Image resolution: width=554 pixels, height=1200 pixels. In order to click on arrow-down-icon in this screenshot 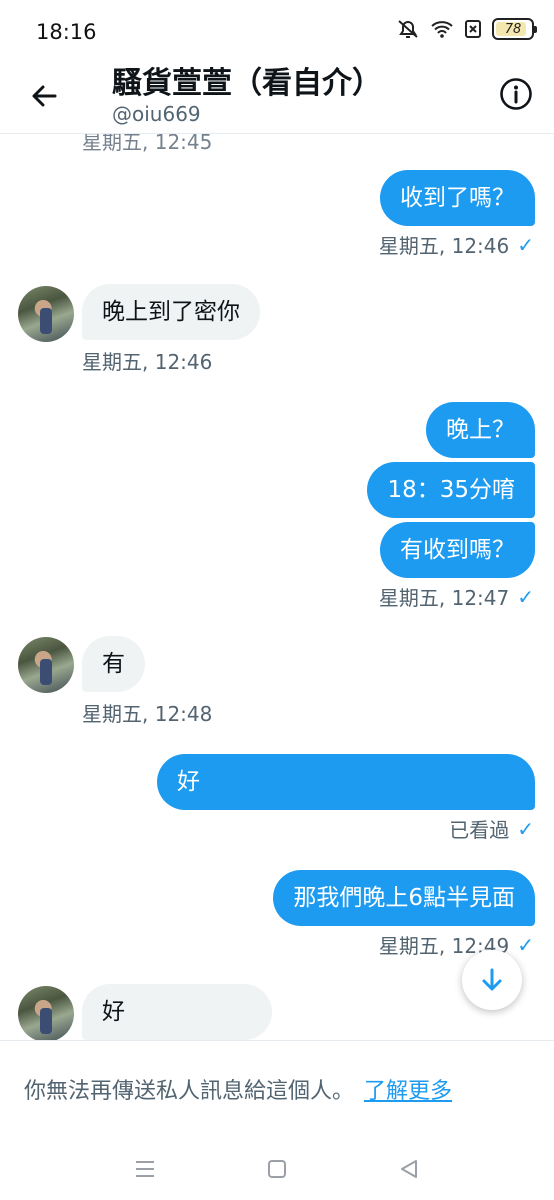, I will do `click(492, 979)`.